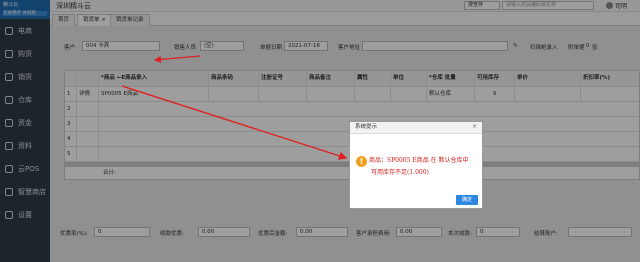 This screenshot has height=262, width=640. Describe the element at coordinates (400, 172) in the screenshot. I see `dialog-message-line2: 可用库存不足(1.000)` at that location.